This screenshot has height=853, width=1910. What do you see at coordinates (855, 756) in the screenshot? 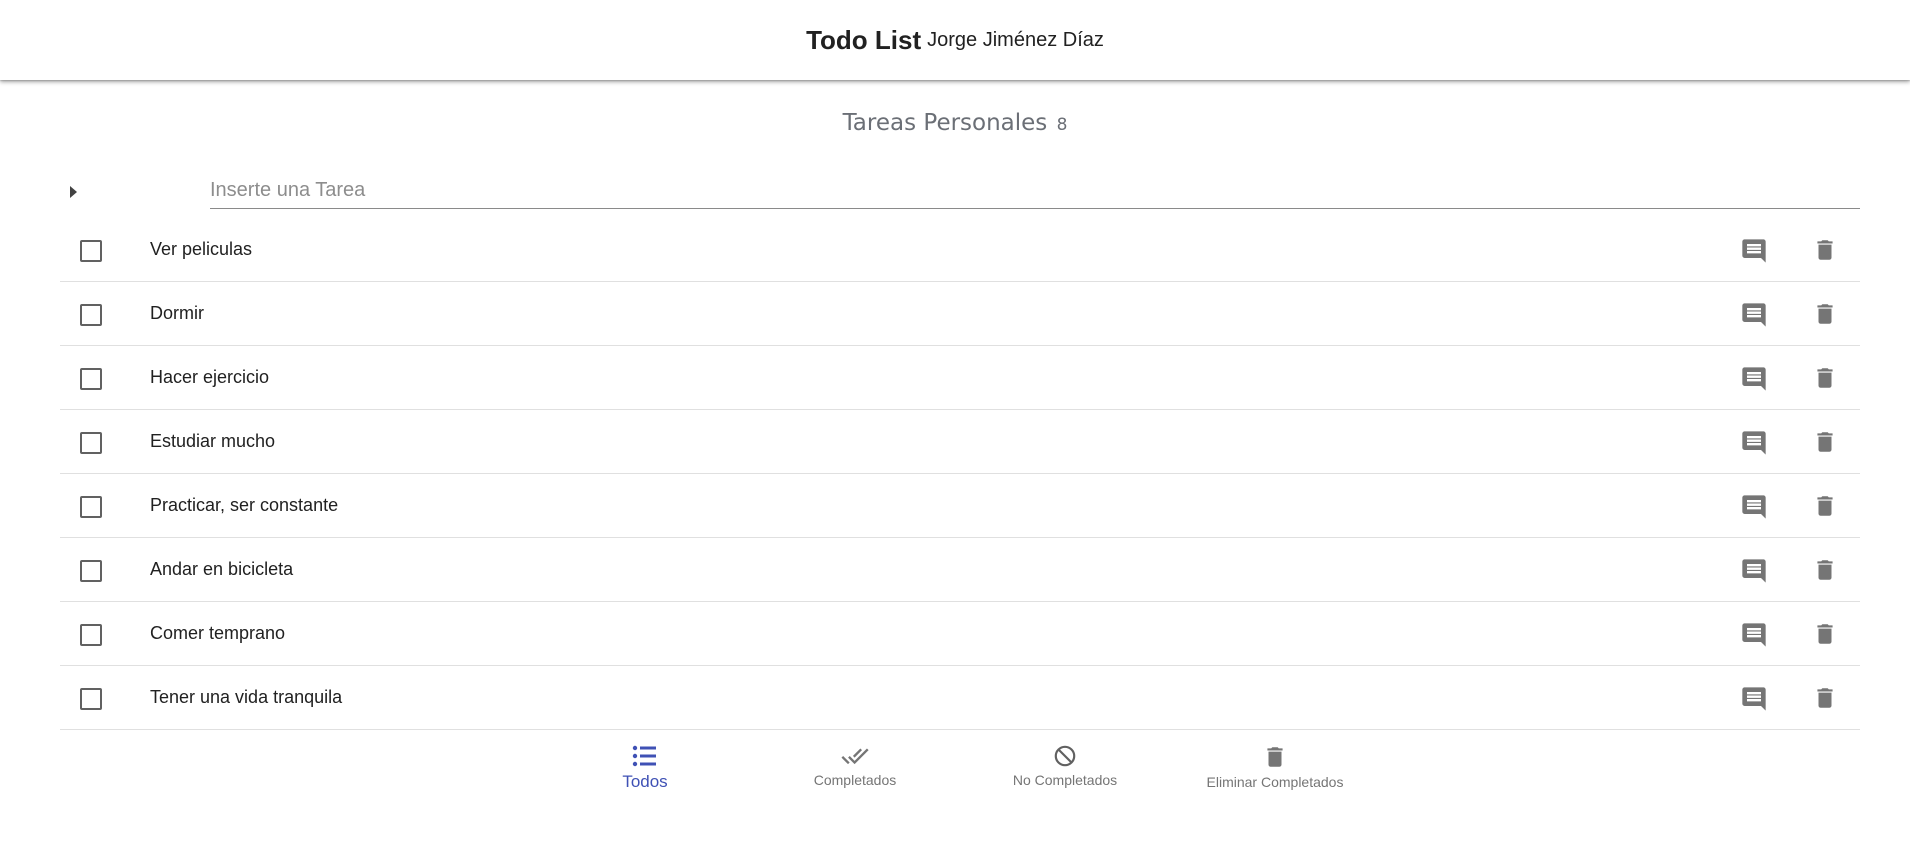
I see `double-check-icon` at bounding box center [855, 756].